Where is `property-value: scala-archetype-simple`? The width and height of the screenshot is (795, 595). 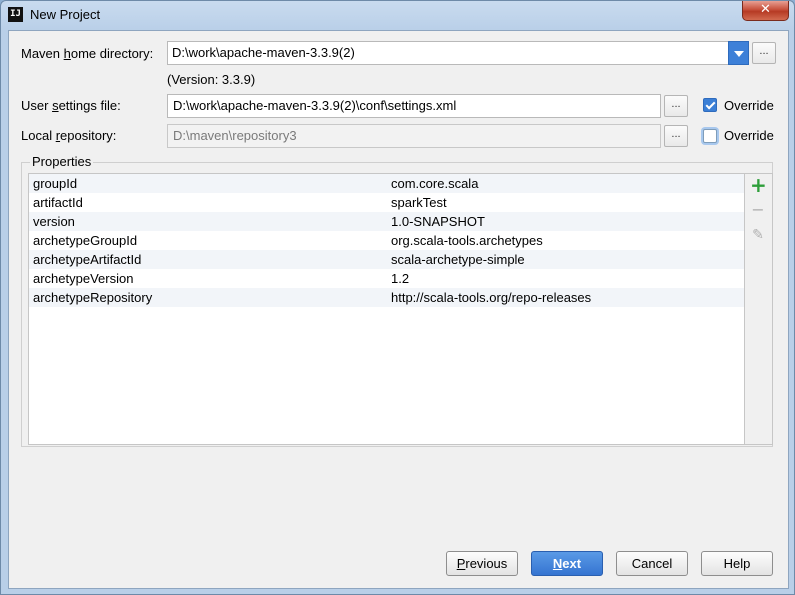 property-value: scala-archetype-simple is located at coordinates (458, 259).